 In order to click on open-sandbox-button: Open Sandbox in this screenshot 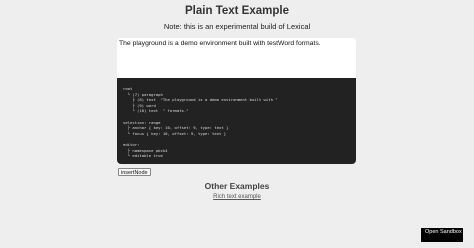, I will do `click(442, 235)`.